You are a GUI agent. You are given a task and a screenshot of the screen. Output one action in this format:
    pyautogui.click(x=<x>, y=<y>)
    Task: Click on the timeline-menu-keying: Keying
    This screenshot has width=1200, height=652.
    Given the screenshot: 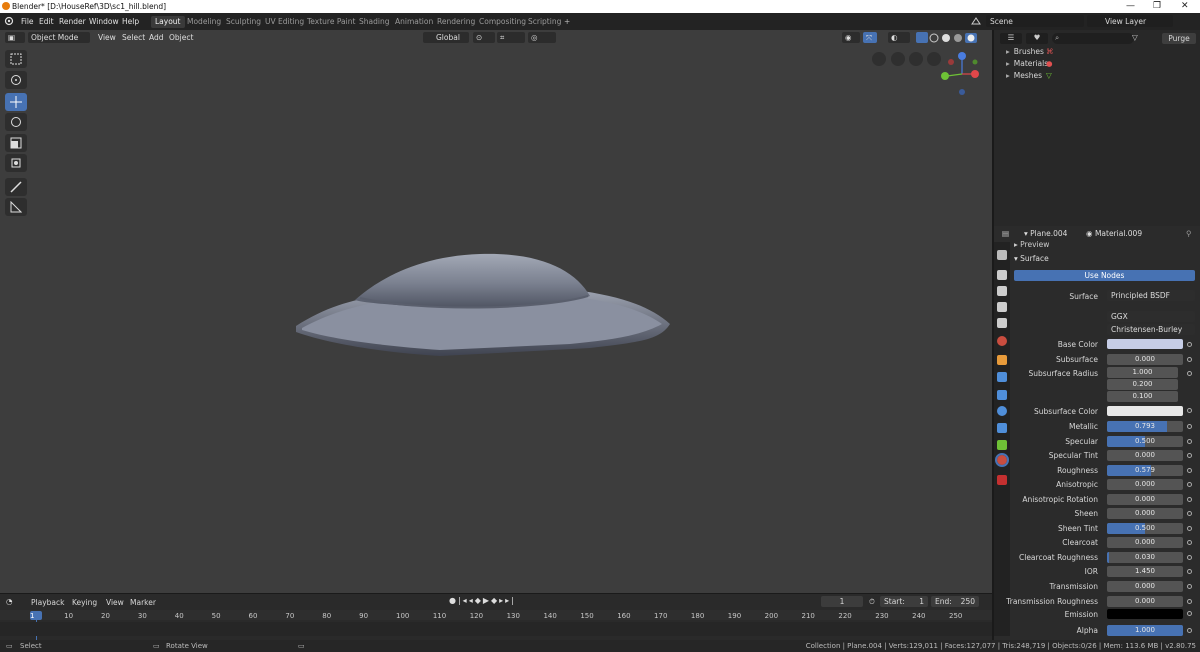 What is the action you would take?
    pyautogui.click(x=84, y=602)
    